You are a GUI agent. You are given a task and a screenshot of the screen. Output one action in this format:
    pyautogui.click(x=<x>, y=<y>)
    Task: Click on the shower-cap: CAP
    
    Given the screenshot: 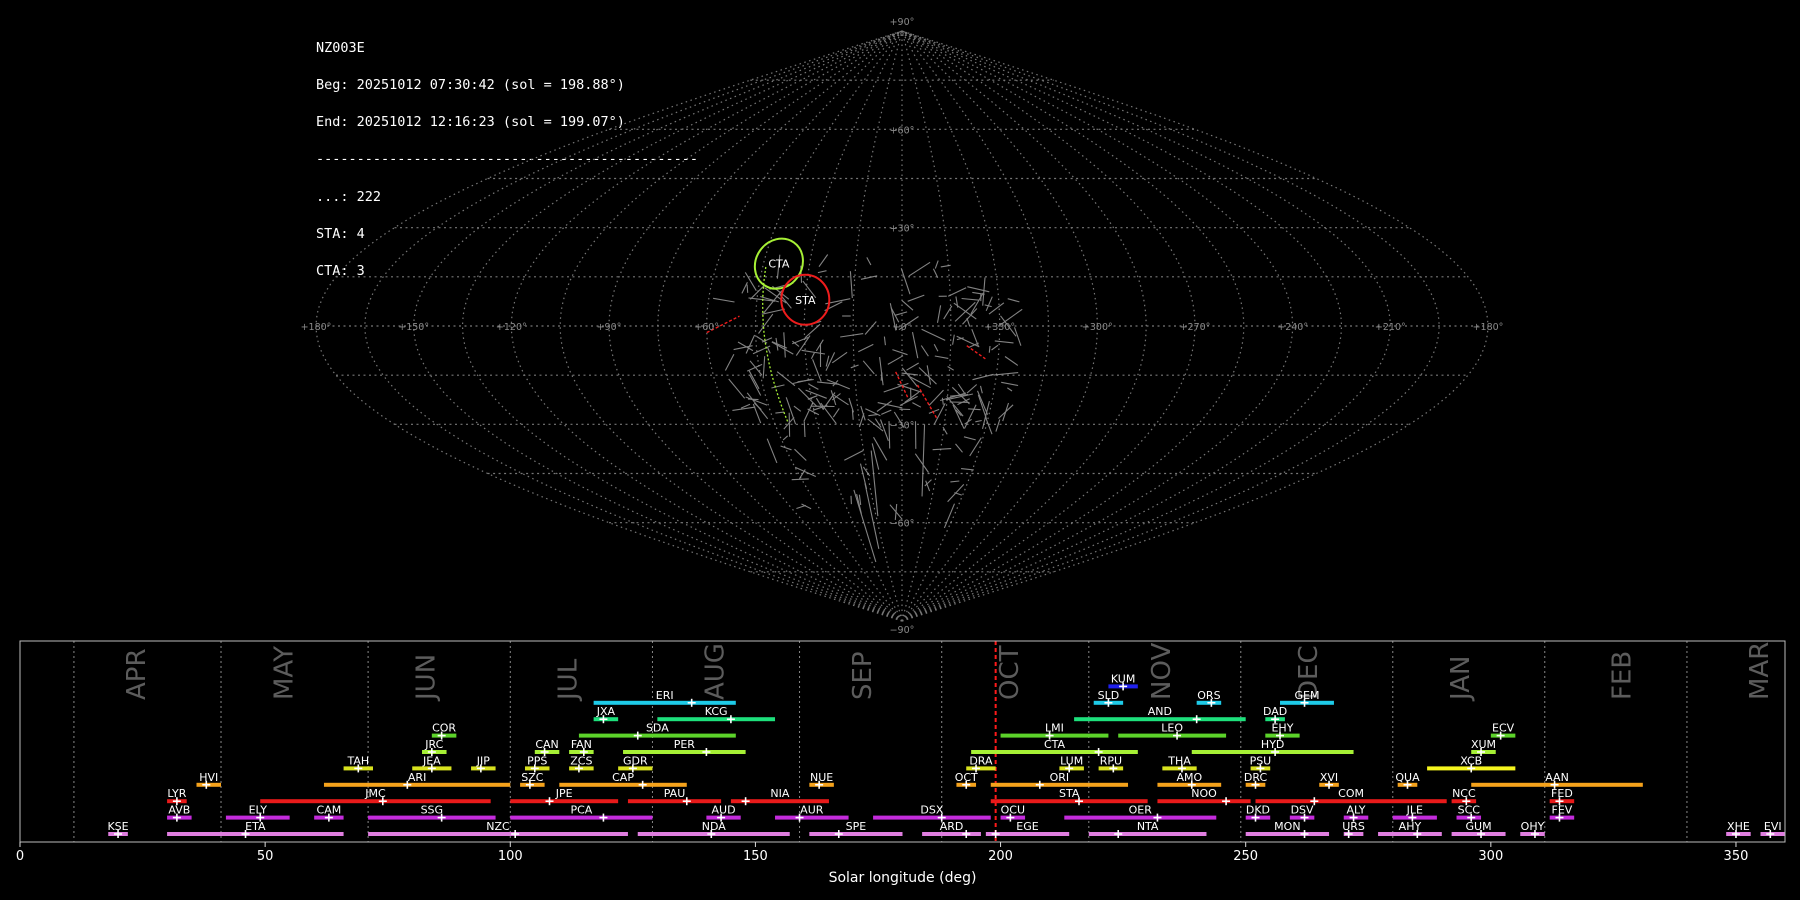 What is the action you would take?
    pyautogui.click(x=623, y=780)
    